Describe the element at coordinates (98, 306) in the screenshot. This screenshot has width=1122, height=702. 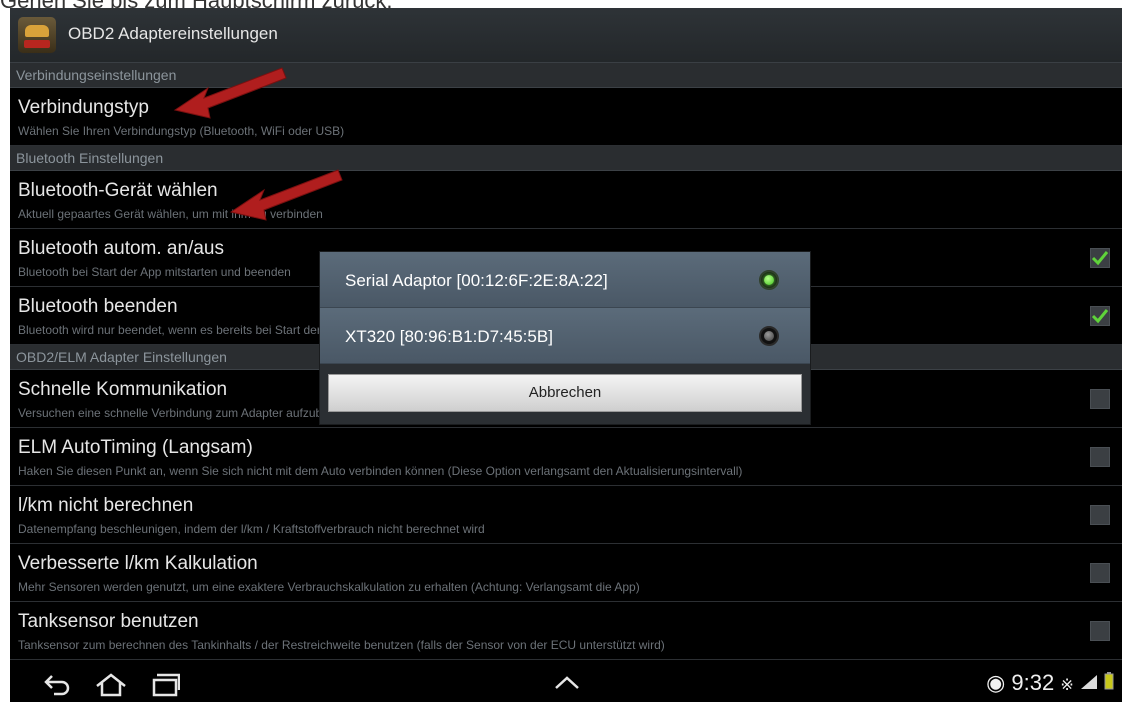
I see `pref-title: Bluetooth beenden` at that location.